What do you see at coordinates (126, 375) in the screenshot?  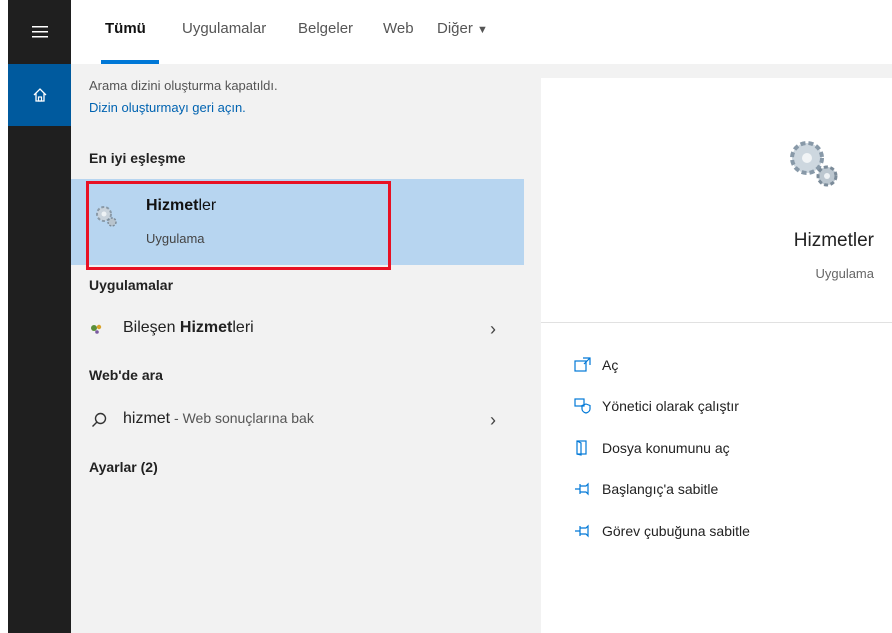 I see `web-search-heading: Web'de ara` at bounding box center [126, 375].